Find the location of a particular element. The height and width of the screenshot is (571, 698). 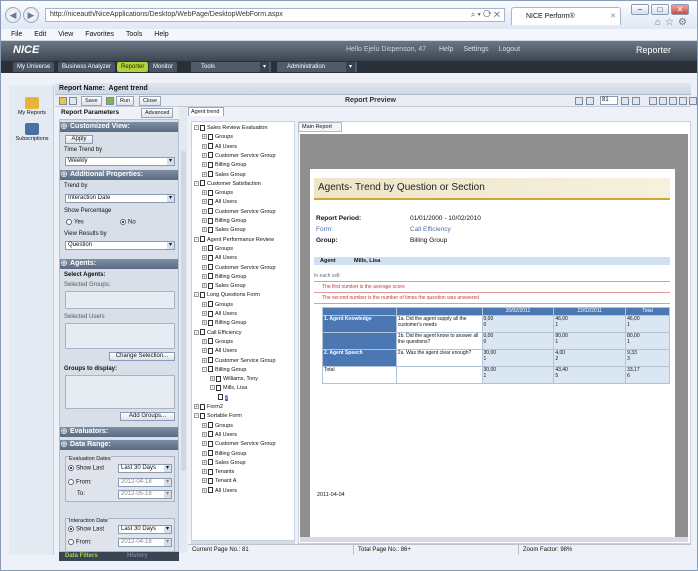

tree-node: - Sortable Form is located at coordinates (218, 416).